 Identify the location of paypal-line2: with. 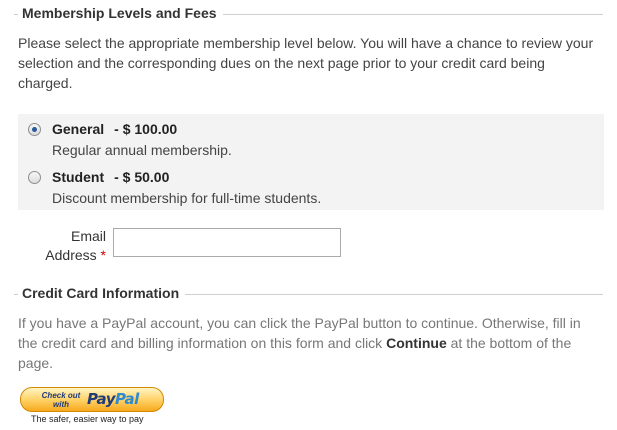
(61, 404).